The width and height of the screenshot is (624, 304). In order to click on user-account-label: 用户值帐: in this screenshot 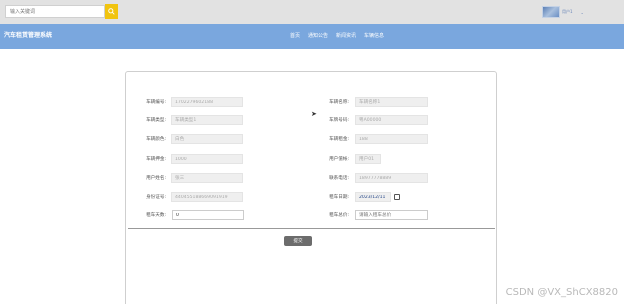, I will do `click(339, 159)`.